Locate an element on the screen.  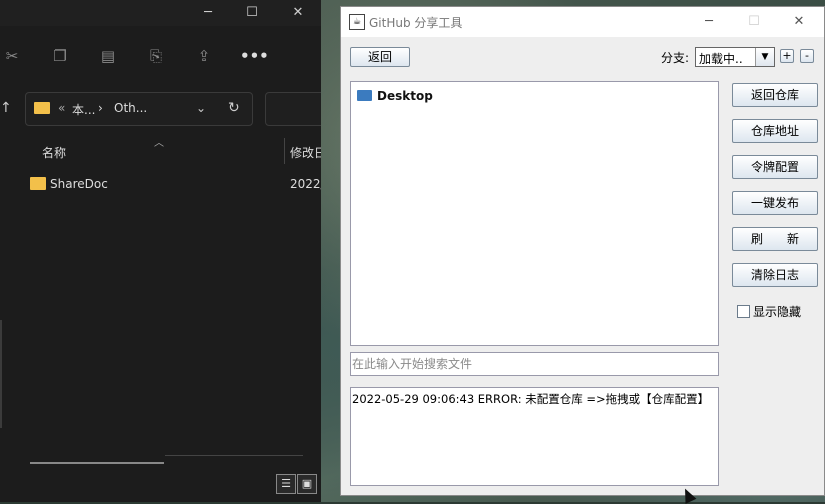
return-repo-button: 返回仓库 is located at coordinates (775, 95).